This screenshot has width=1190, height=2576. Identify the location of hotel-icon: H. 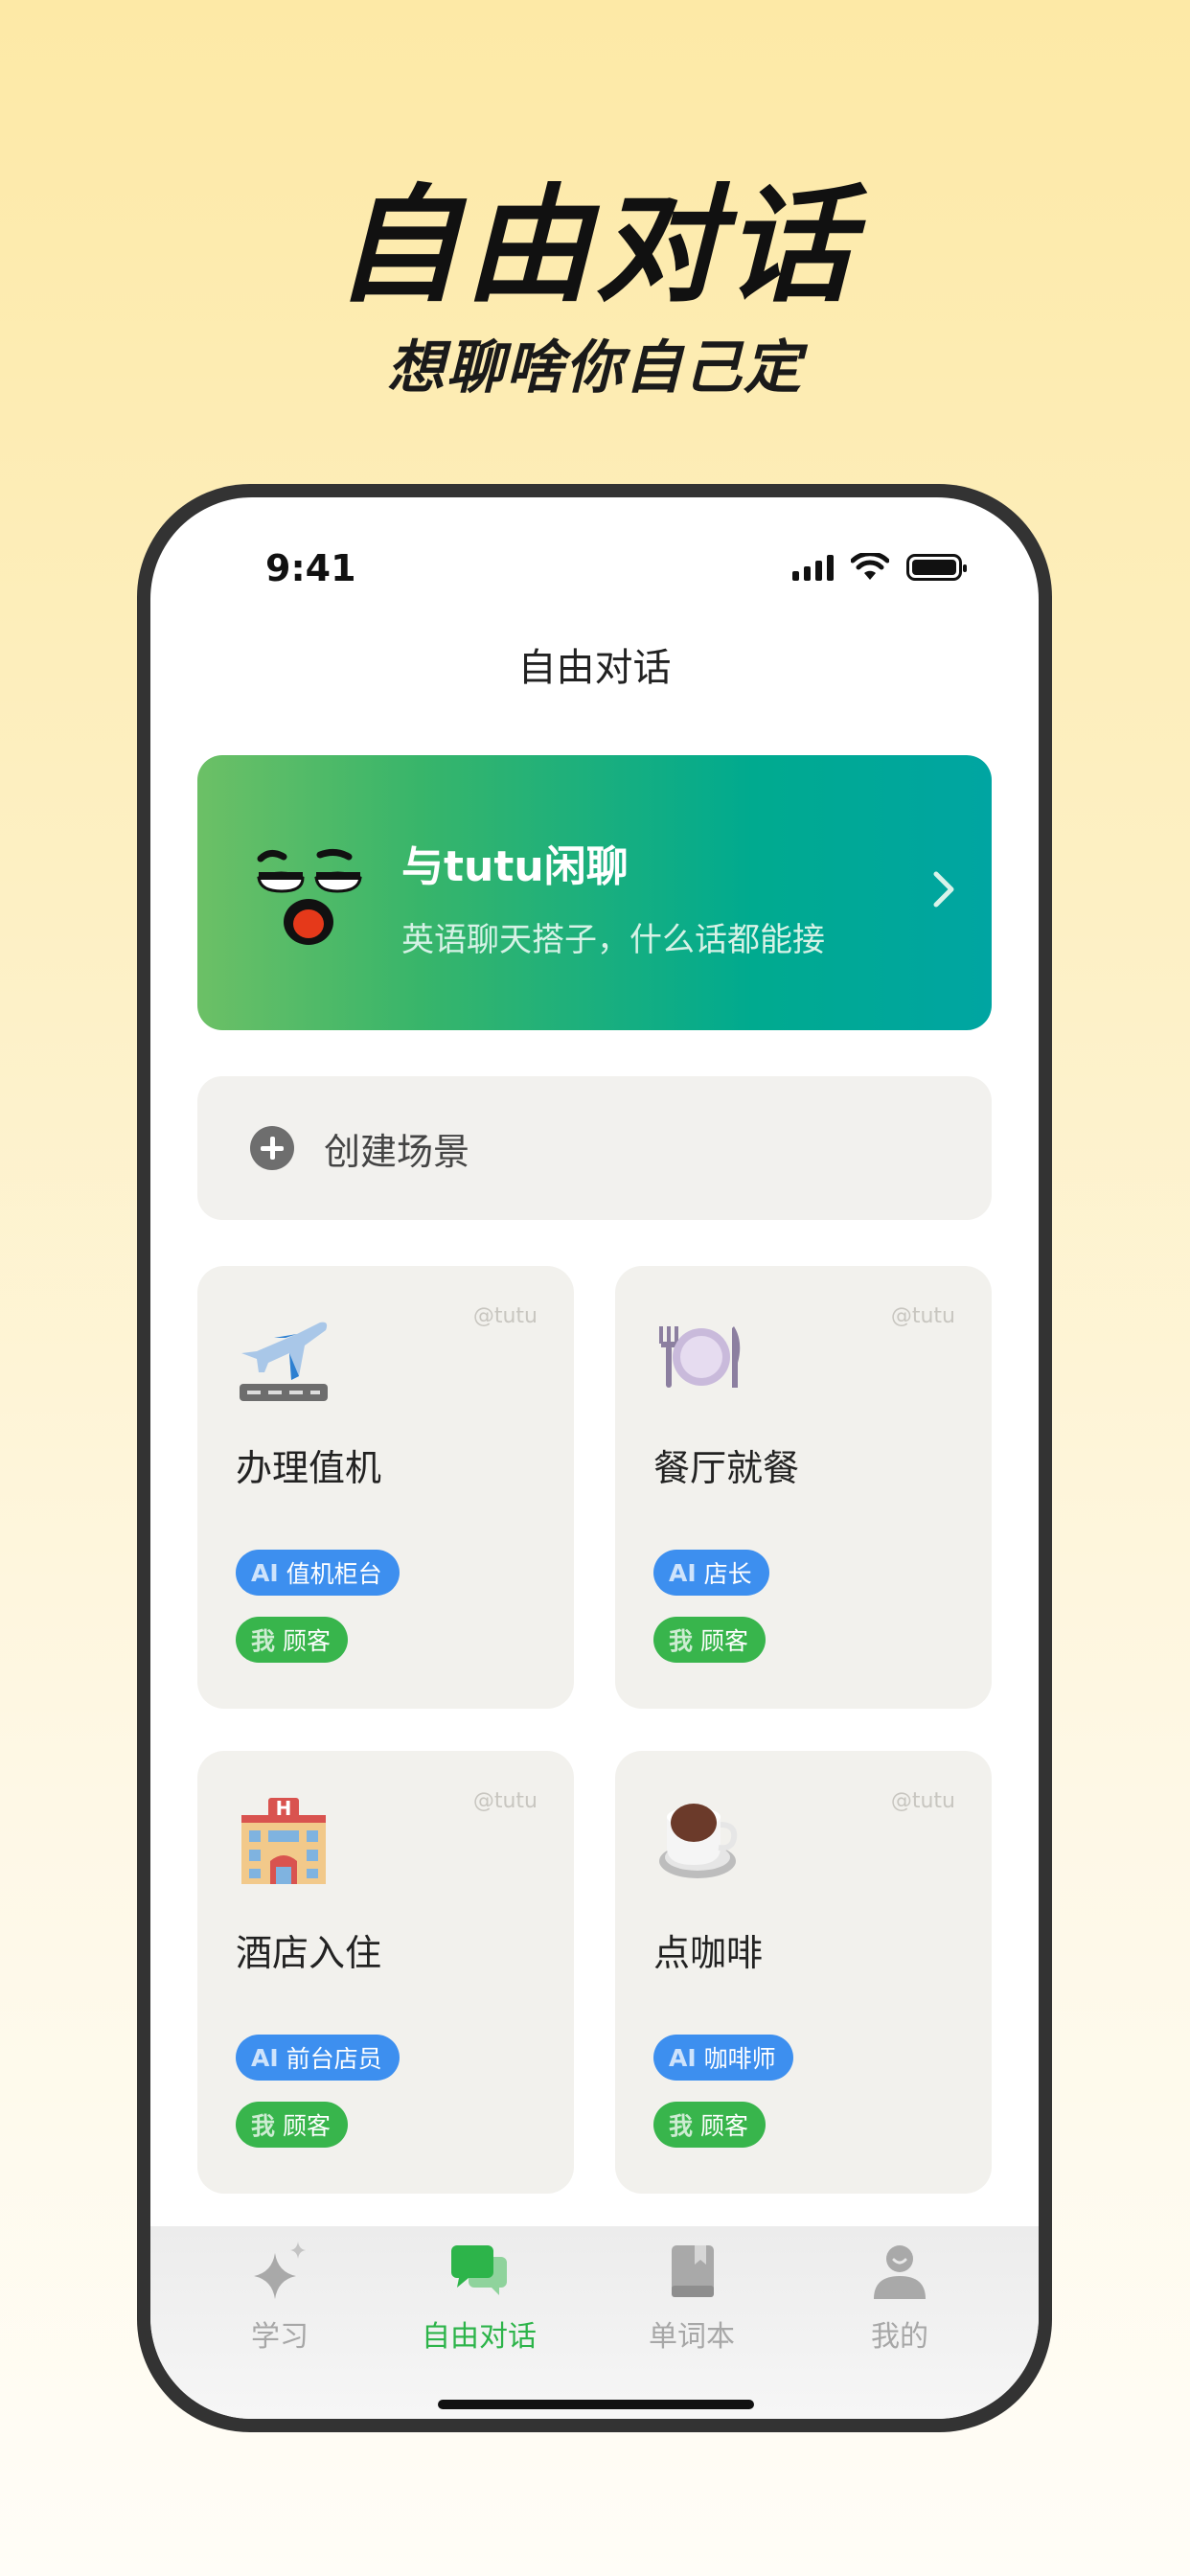
(284, 1840).